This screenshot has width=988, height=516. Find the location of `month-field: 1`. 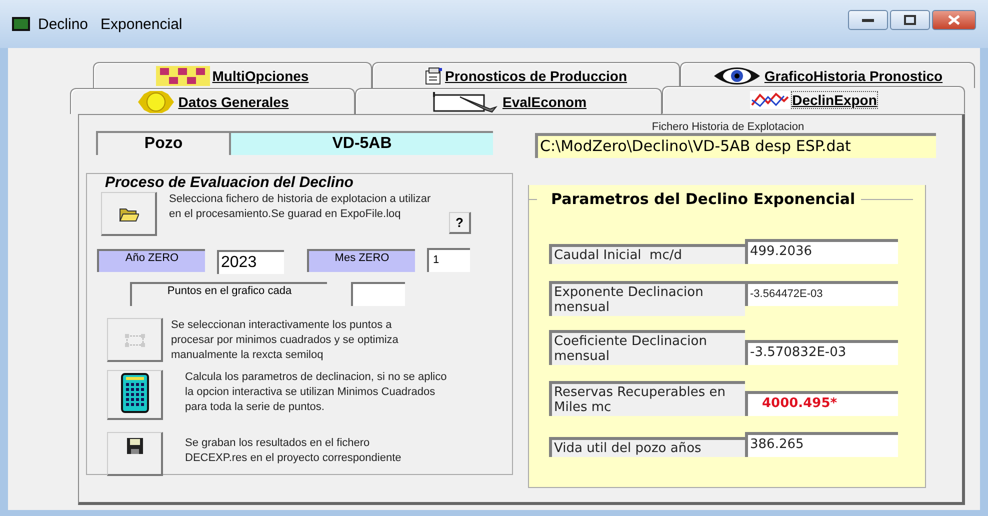

month-field: 1 is located at coordinates (448, 260).